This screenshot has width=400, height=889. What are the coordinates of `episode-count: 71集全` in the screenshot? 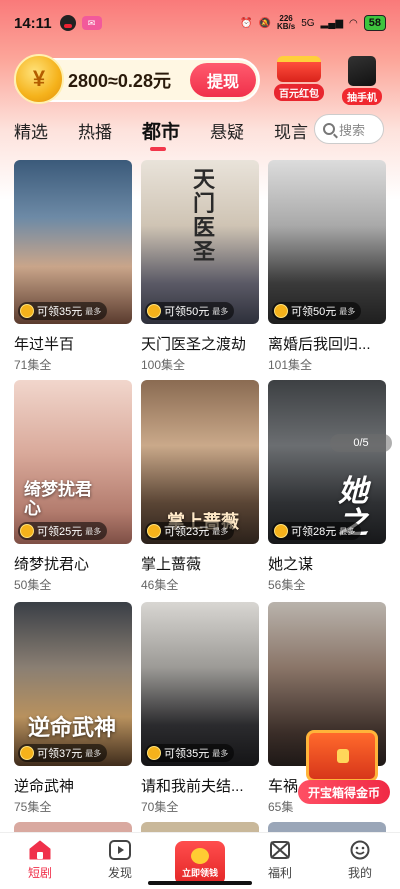 It's located at (33, 365).